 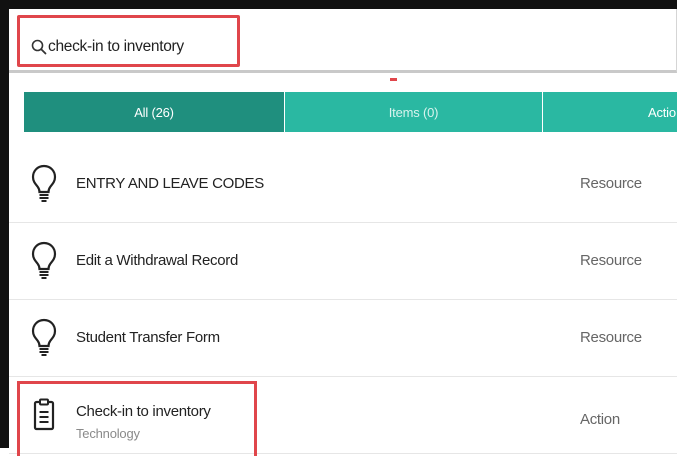 I want to click on result-title: ENTRY AND LEAVE CODES, so click(x=170, y=183).